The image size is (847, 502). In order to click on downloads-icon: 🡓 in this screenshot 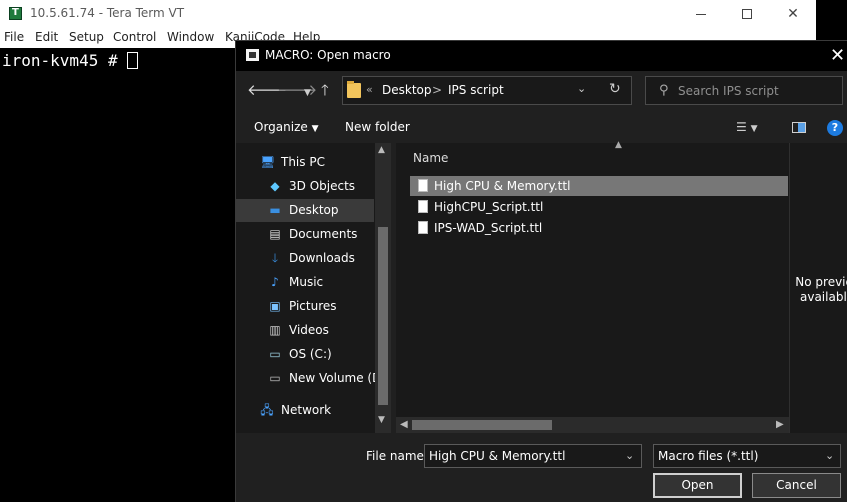, I will do `click(275, 258)`.